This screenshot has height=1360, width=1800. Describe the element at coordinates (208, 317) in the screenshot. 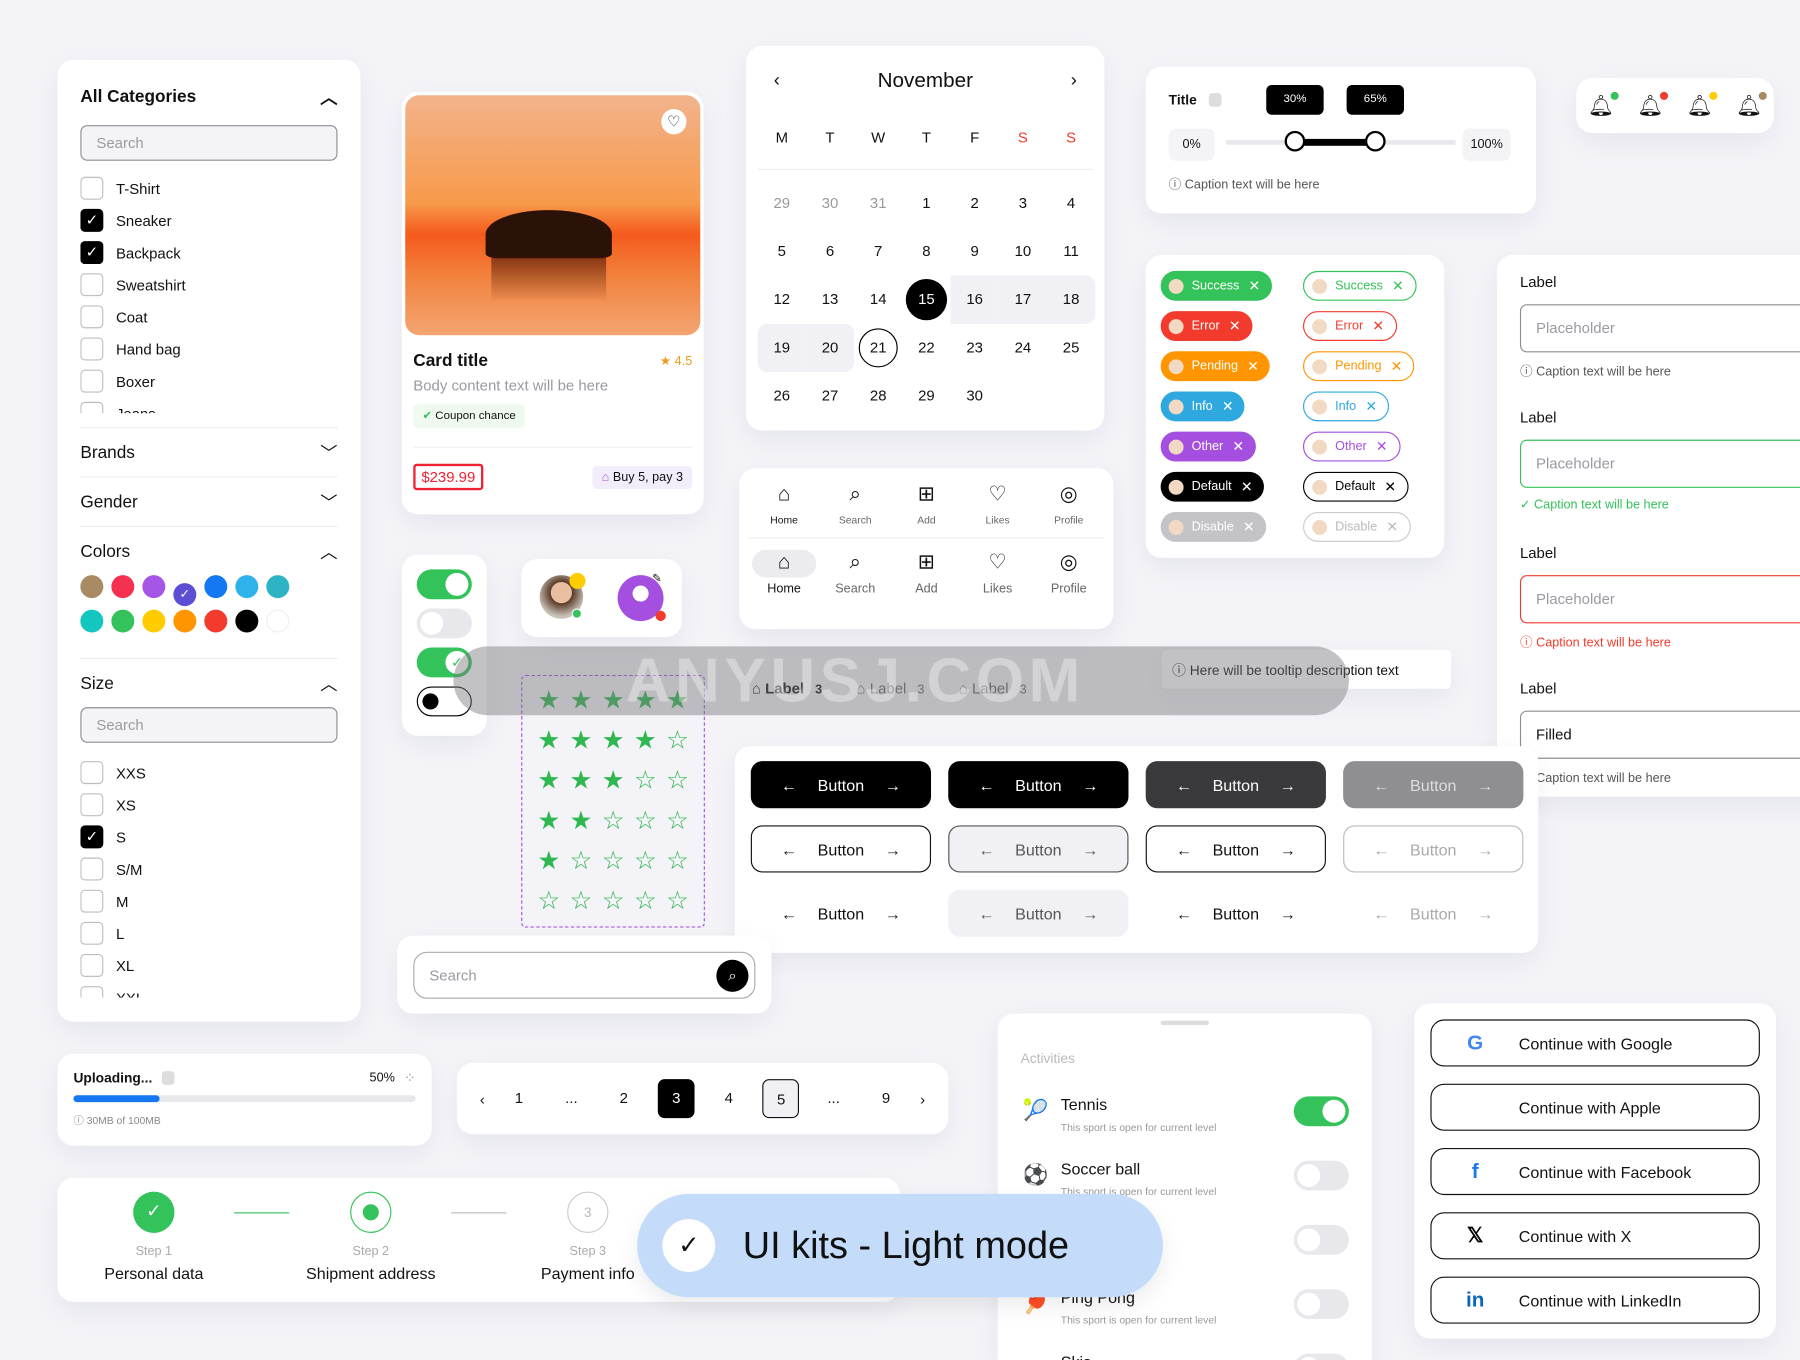

I see `category-option: Coat` at that location.